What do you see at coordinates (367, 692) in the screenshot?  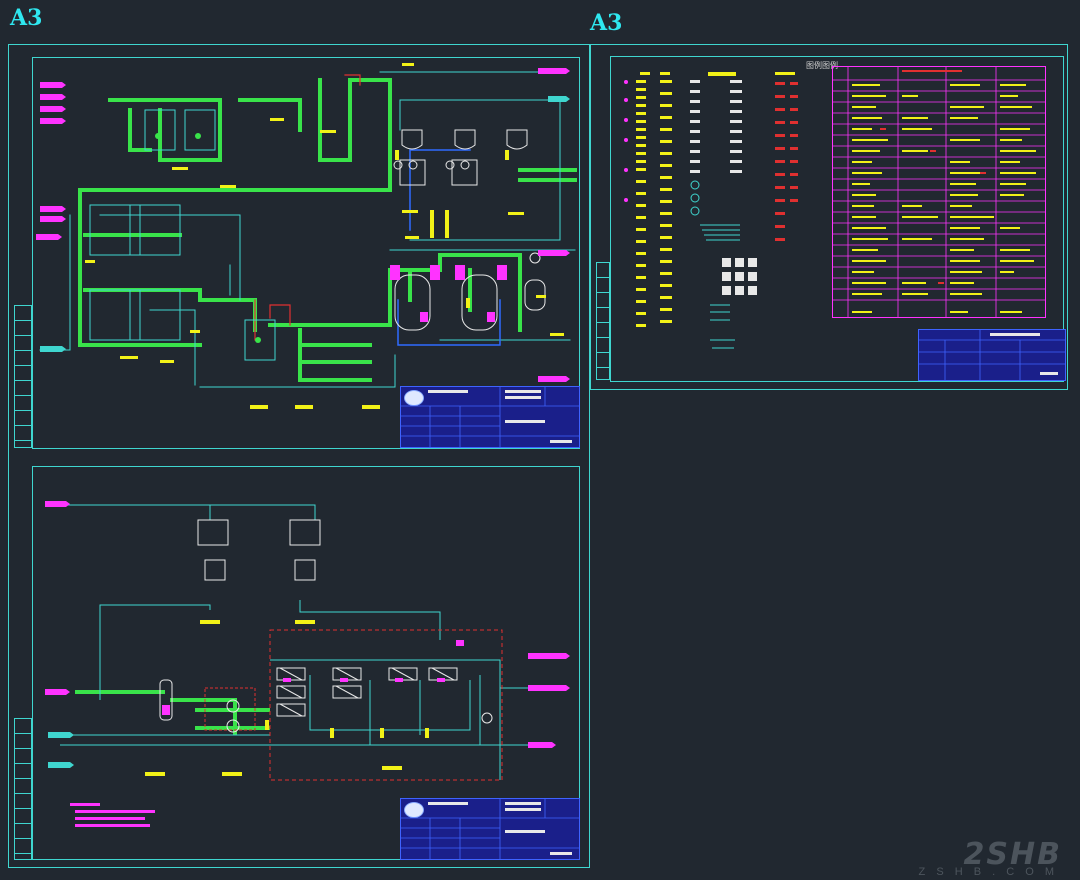 I see `heat-exchanger-icon` at bounding box center [367, 692].